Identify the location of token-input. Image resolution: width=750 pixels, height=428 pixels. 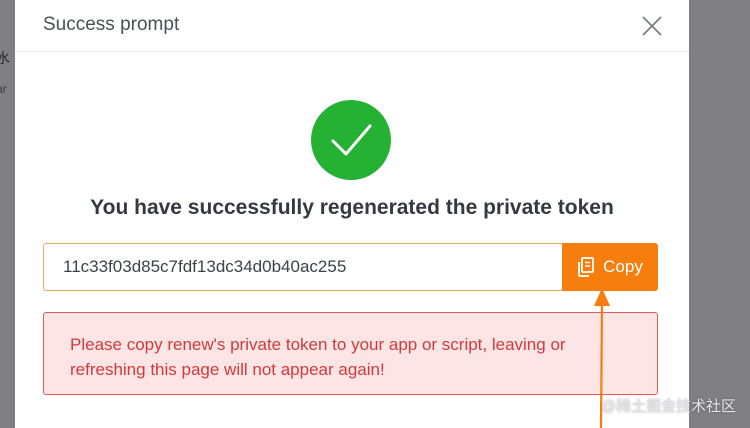
(303, 267).